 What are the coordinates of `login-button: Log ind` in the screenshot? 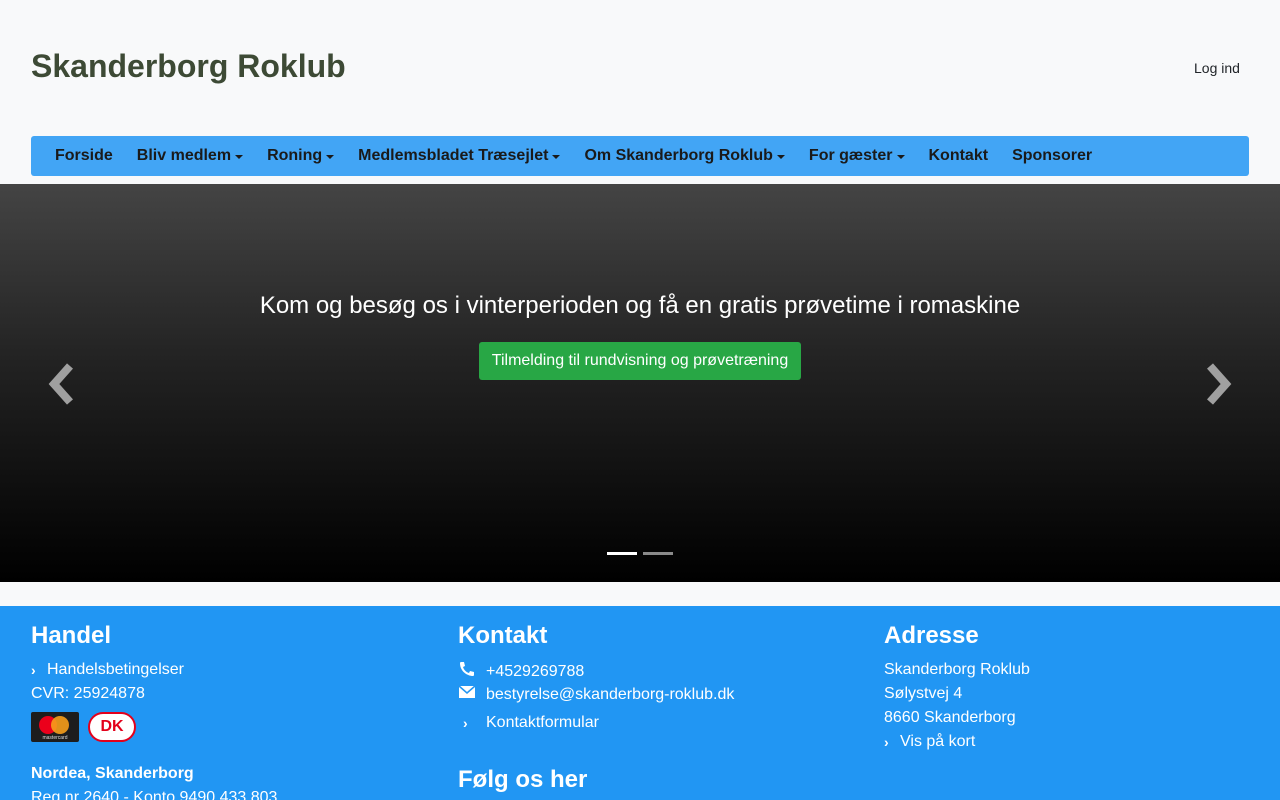 It's located at (1217, 68).